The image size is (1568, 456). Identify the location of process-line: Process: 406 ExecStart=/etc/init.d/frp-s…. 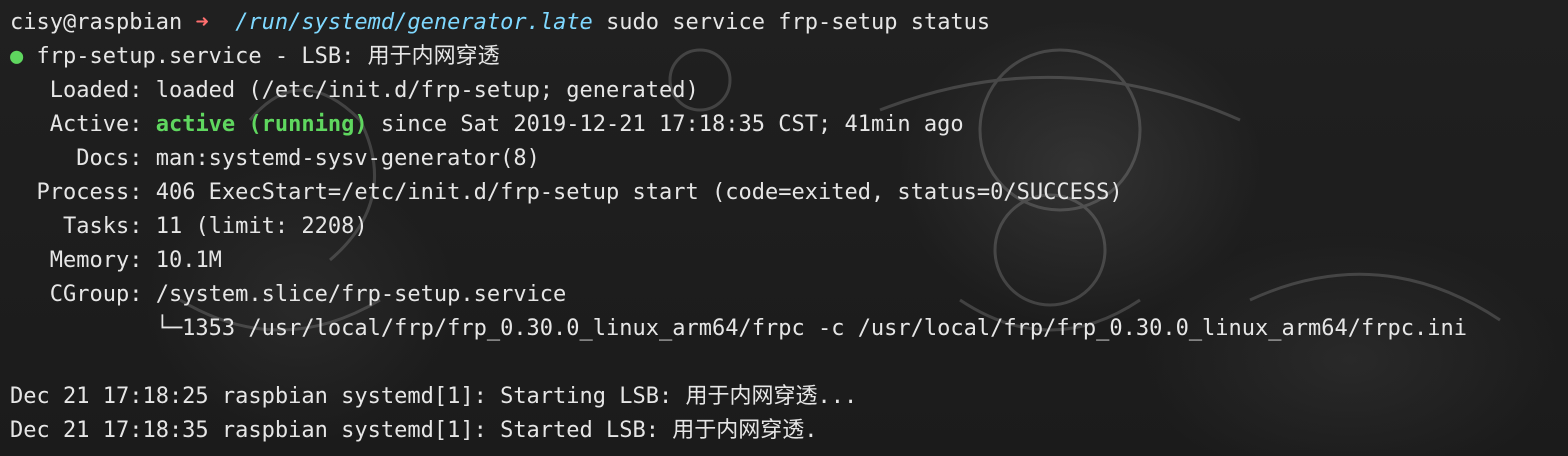
(789, 193).